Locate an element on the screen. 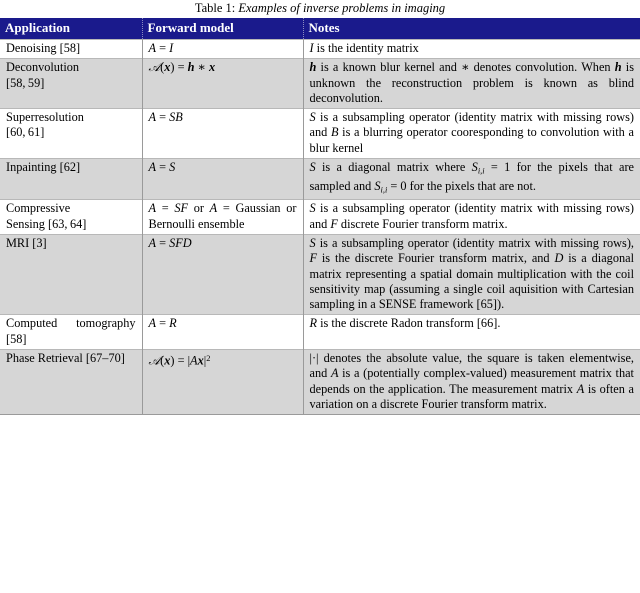 This screenshot has width=640, height=593. symbol-h2: h is located at coordinates (618, 67).